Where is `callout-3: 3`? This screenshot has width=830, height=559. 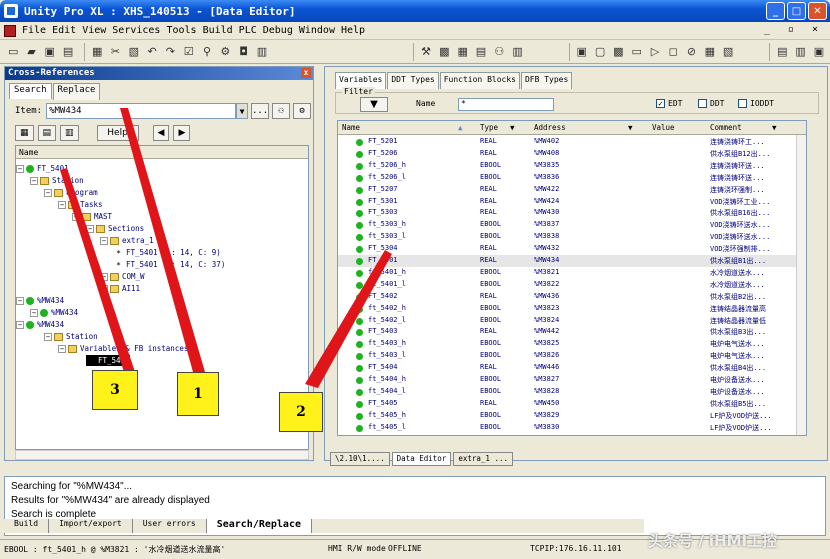
callout-3: 3 is located at coordinates (115, 390).